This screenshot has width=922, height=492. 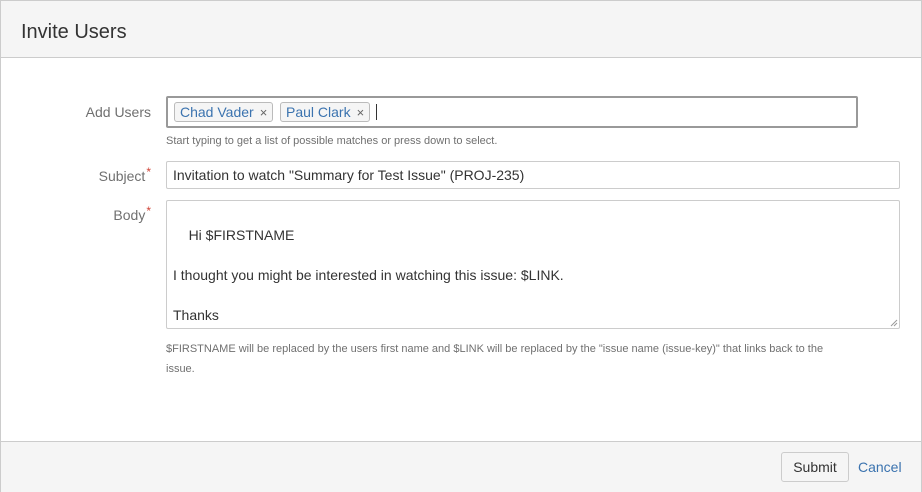 I want to click on user-tag-chad-vader: Chad Vader ×, so click(x=224, y=112).